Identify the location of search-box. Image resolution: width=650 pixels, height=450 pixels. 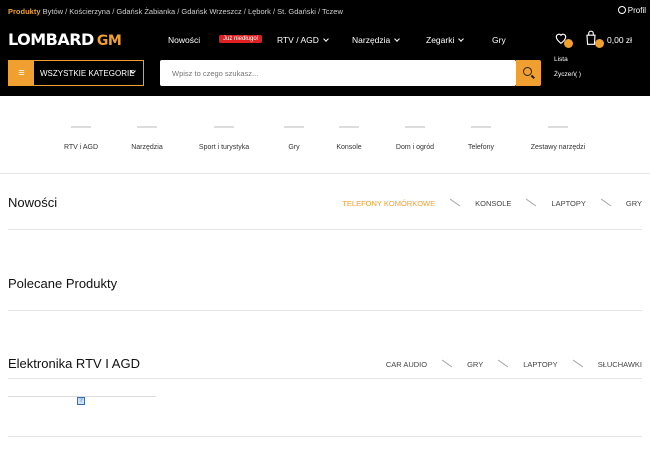
(338, 73).